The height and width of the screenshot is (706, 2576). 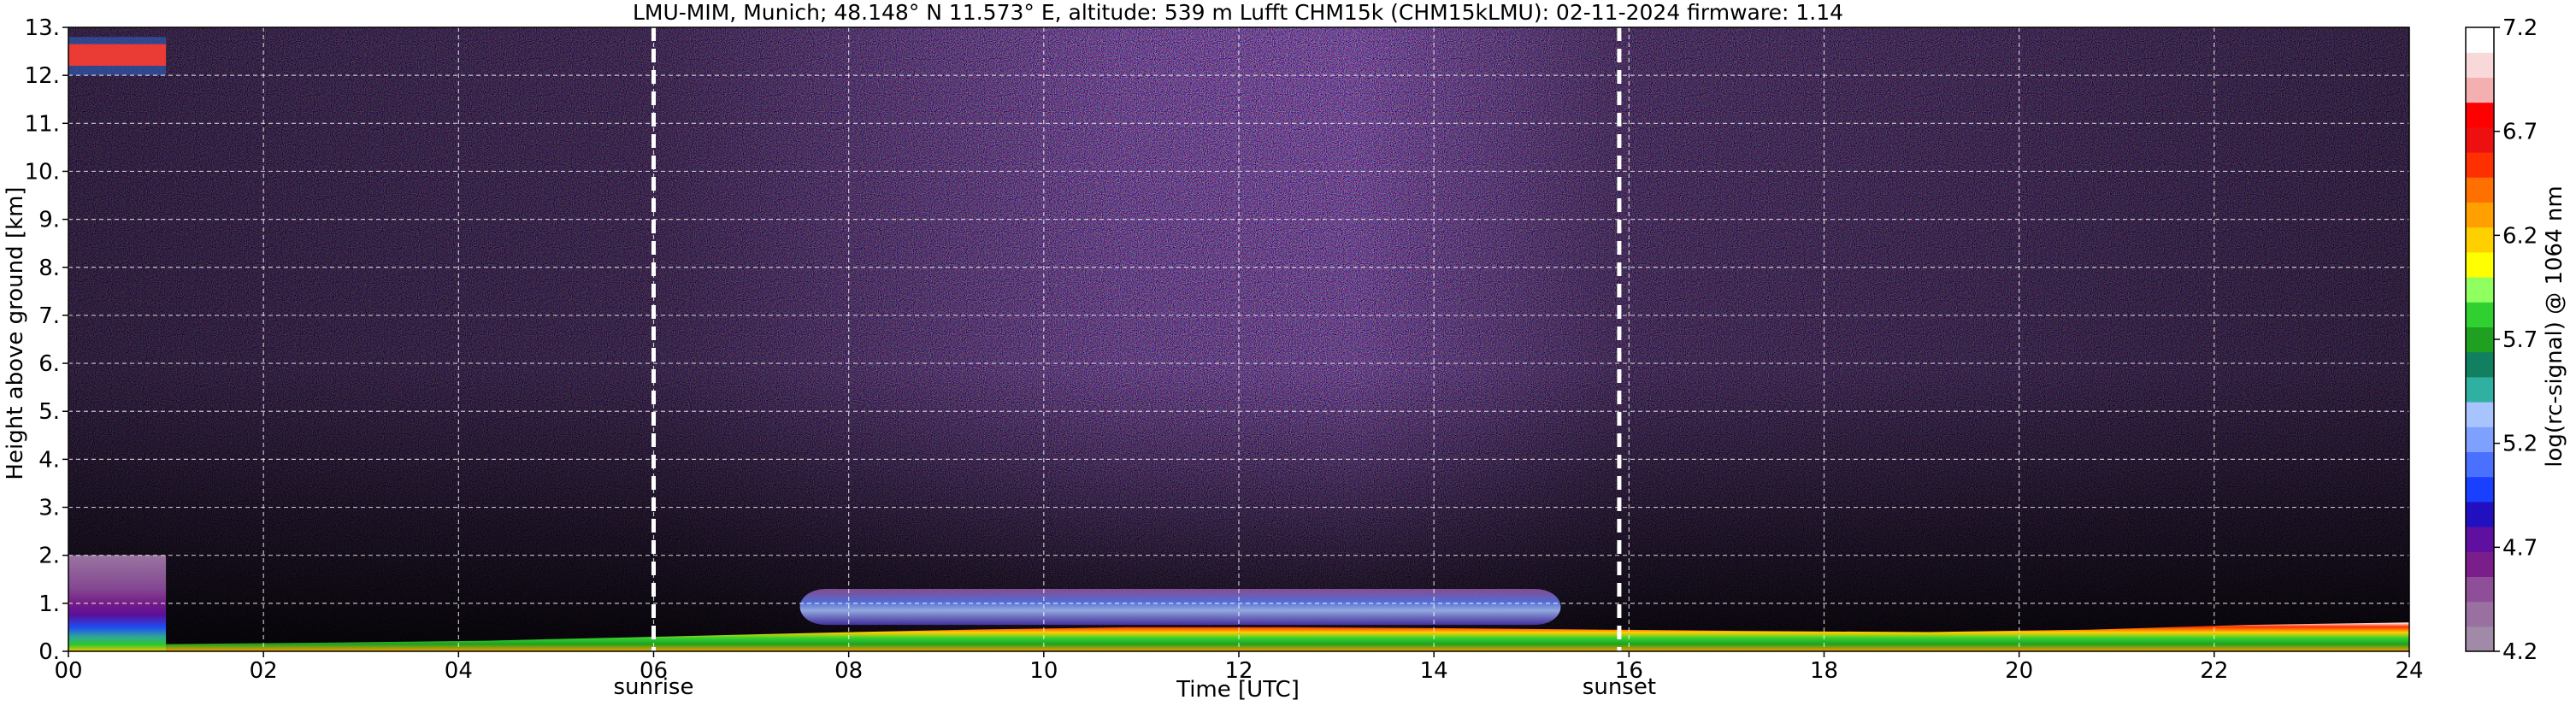 I want to click on layer-high-cloud, so click(x=117, y=55).